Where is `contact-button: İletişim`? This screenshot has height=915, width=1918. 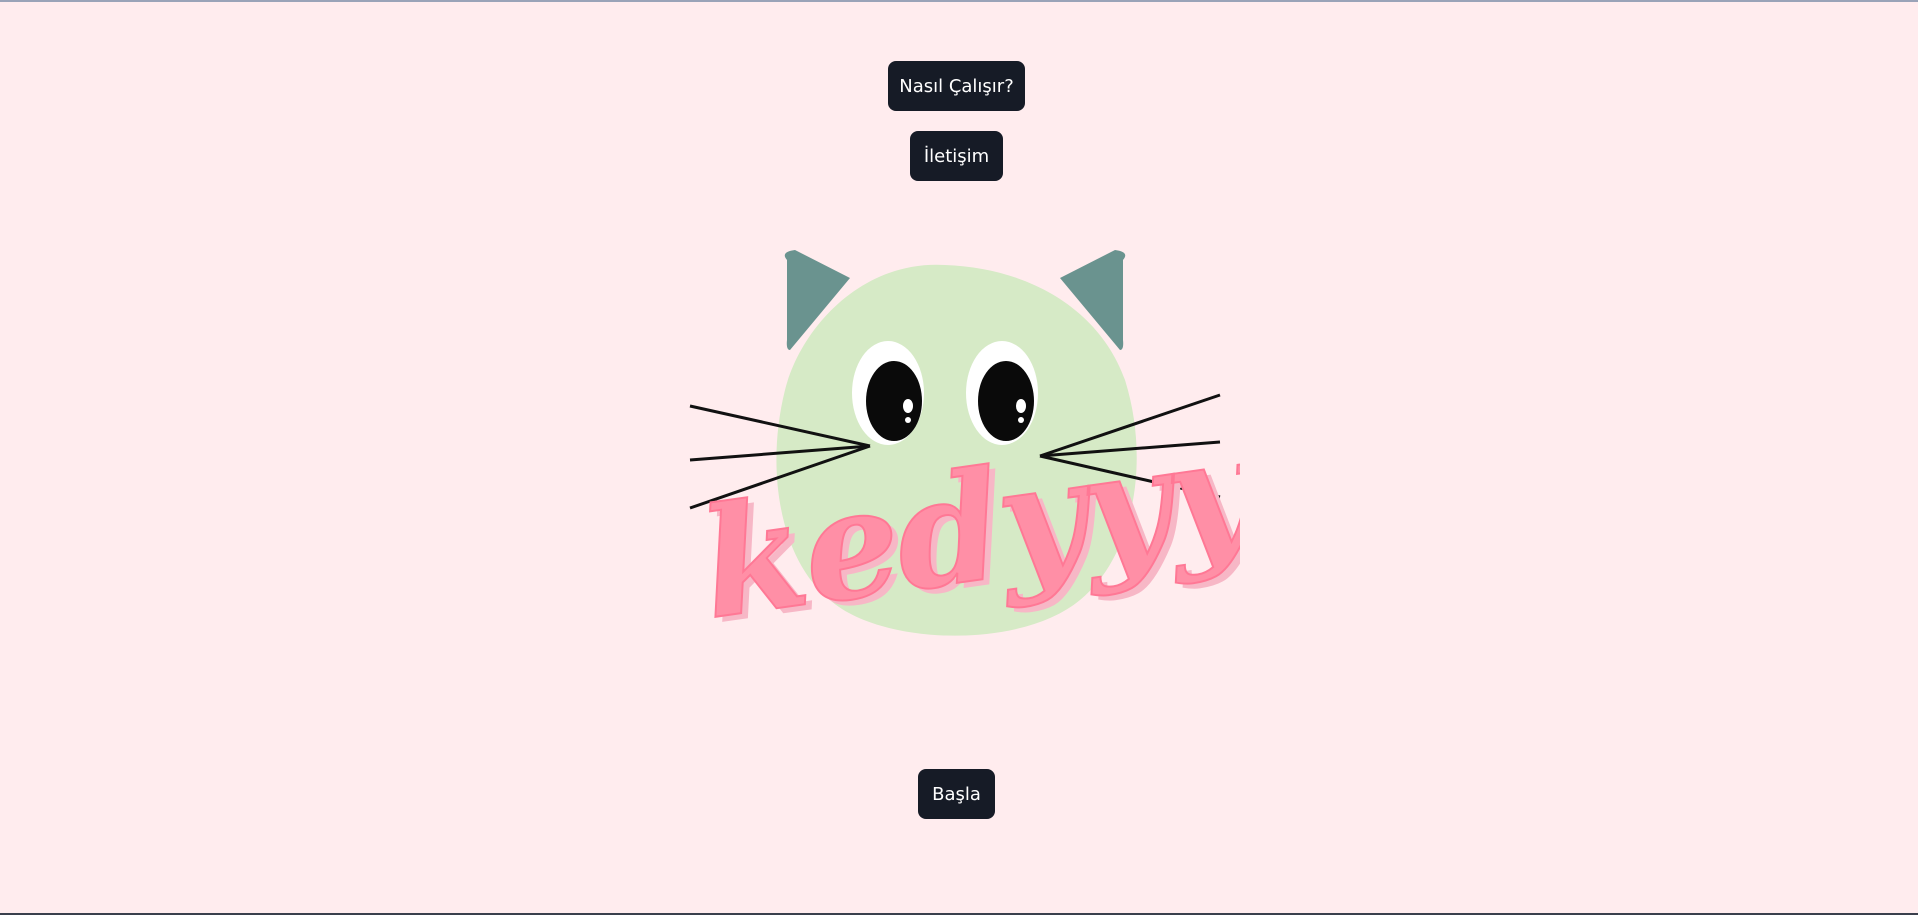
contact-button: İletişim is located at coordinates (956, 156).